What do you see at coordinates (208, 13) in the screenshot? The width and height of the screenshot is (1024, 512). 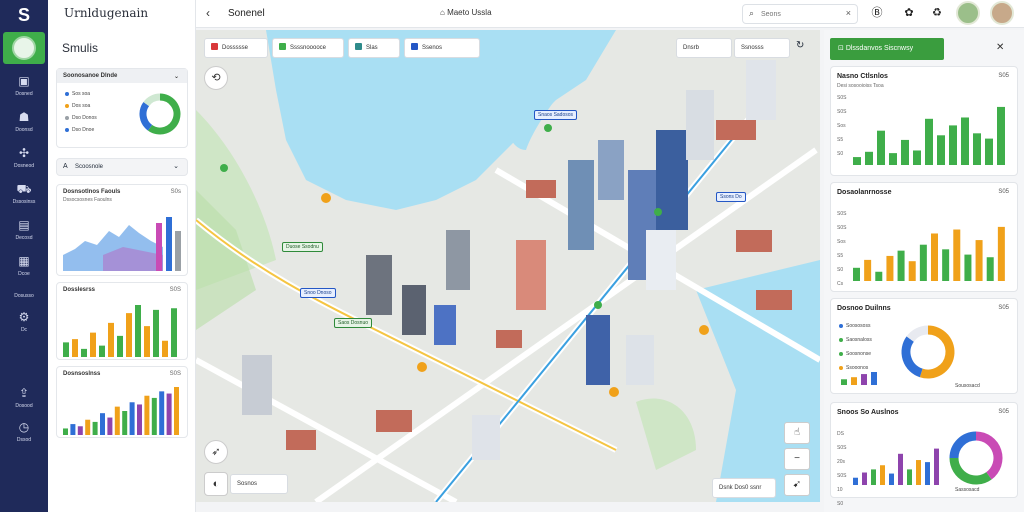 I see `back-arrow-icon: ‹` at bounding box center [208, 13].